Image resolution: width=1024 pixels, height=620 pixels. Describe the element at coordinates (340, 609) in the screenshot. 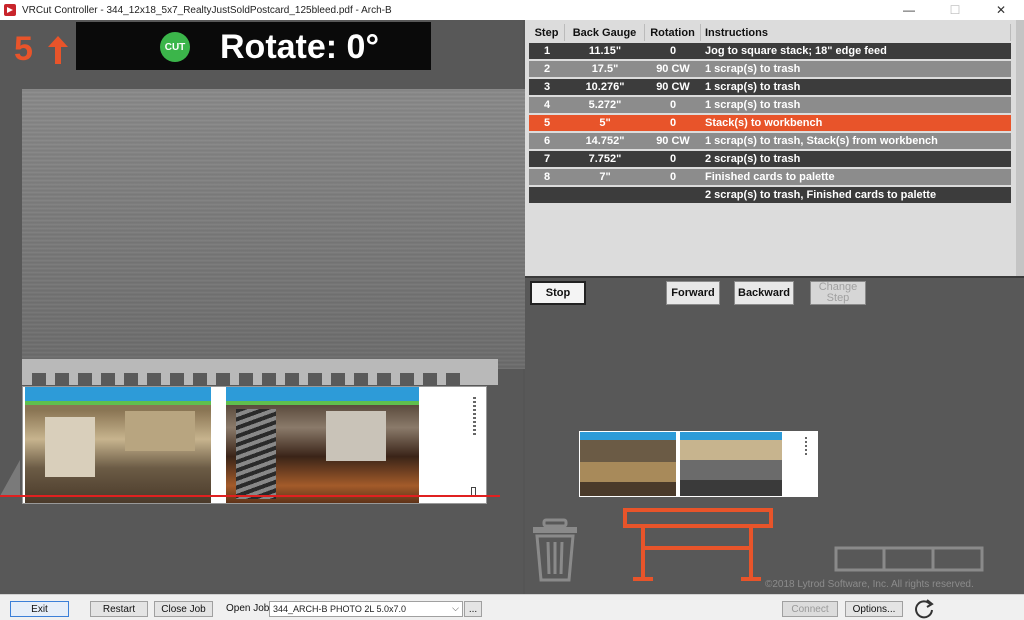

I see `open-job-value: 344_ARCH-B PHOTO 2L 5.0x7.0` at that location.